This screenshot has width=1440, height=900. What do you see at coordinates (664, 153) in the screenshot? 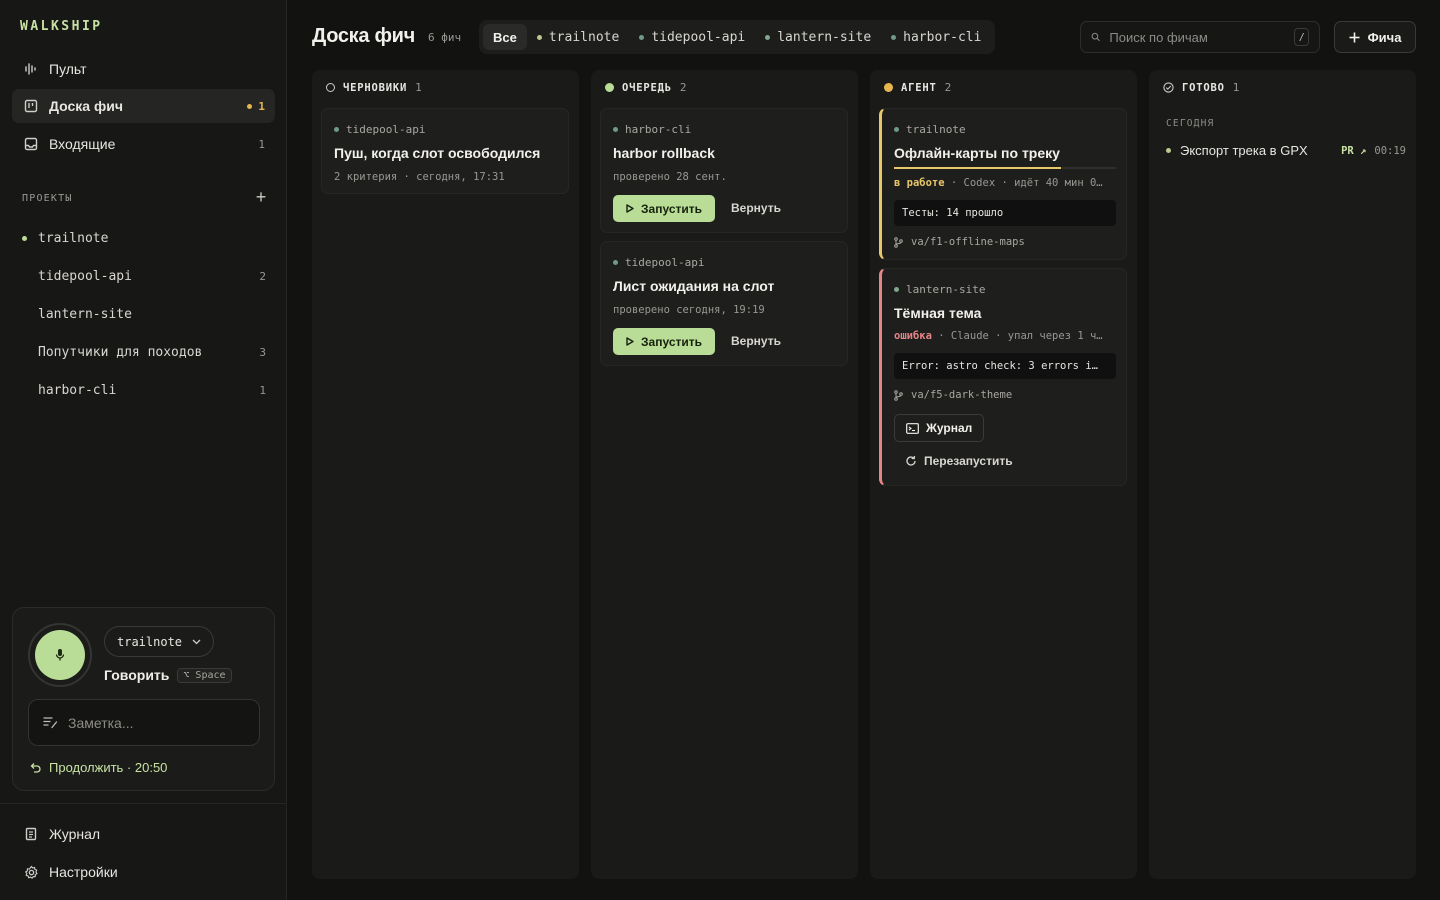
I see `card-title: harbor rollback` at bounding box center [664, 153].